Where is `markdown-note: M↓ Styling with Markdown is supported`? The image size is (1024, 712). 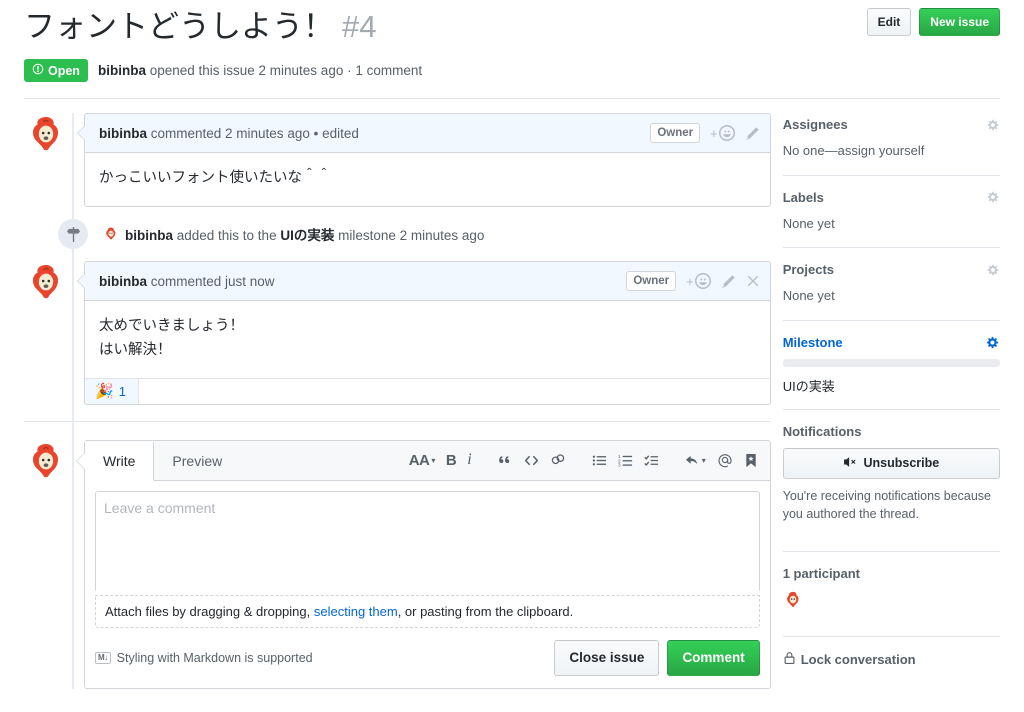 markdown-note: M↓ Styling with Markdown is supported is located at coordinates (204, 658).